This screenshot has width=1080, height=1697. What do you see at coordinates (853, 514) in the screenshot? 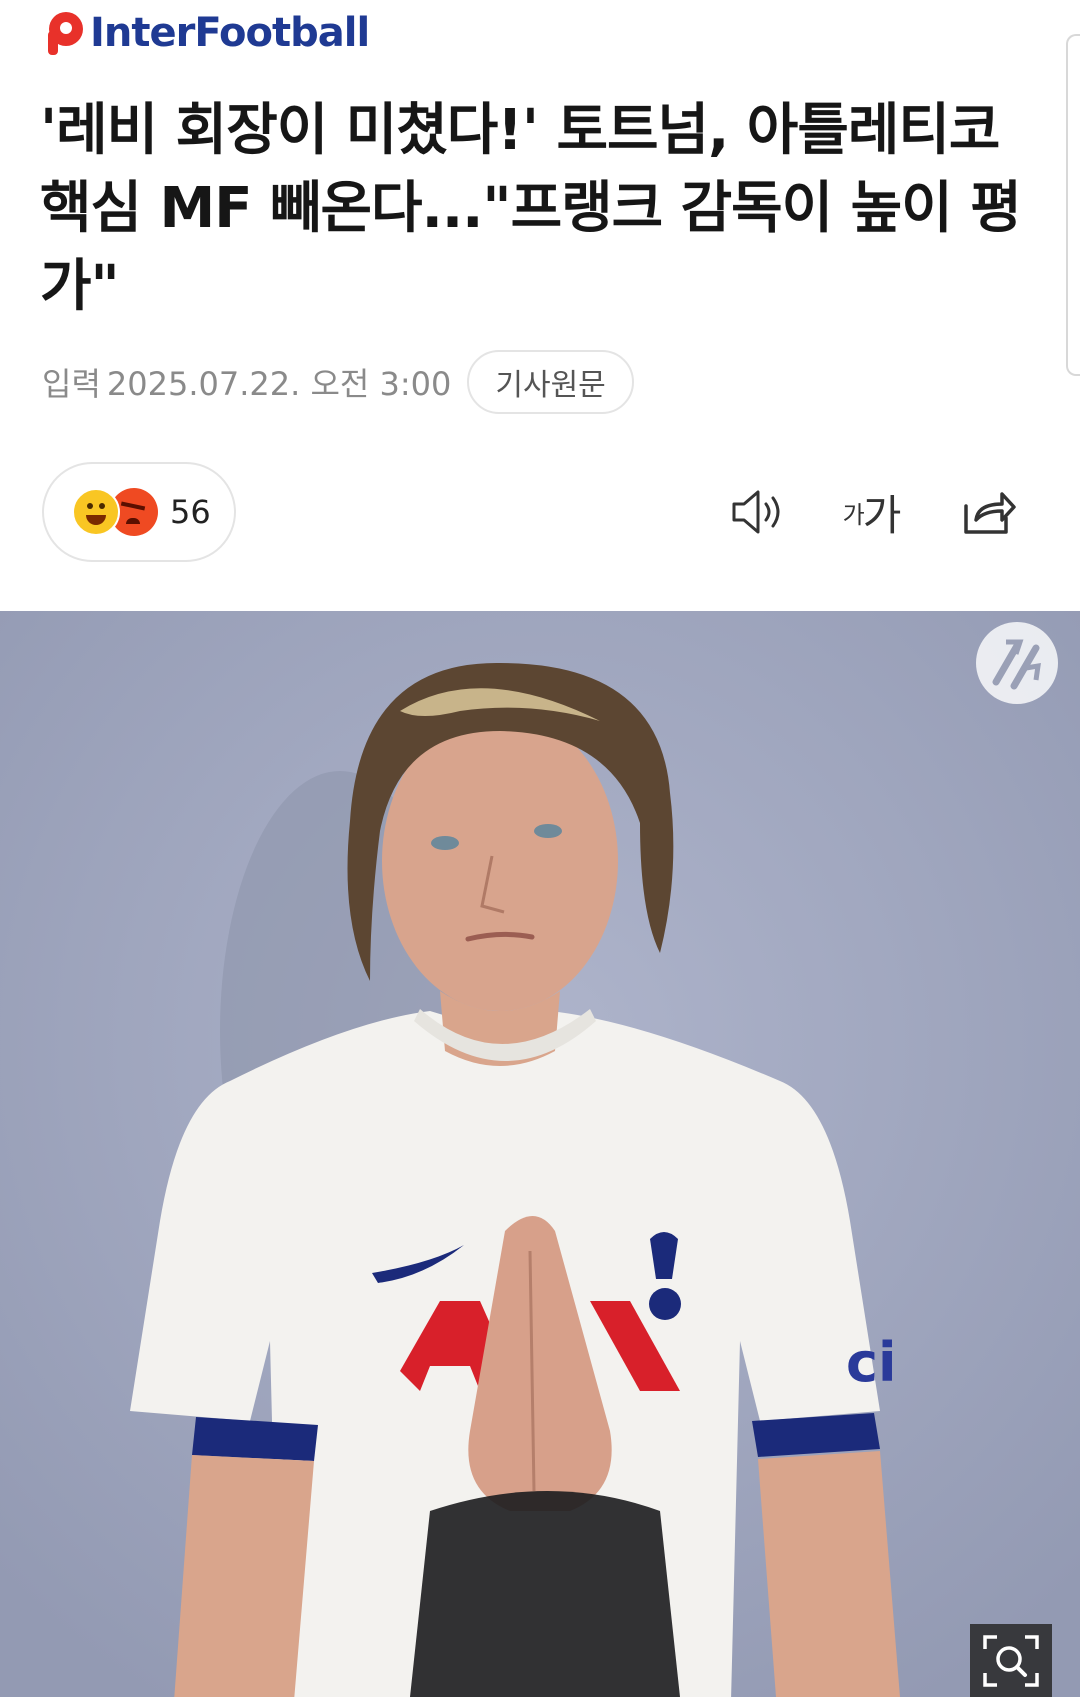
I see `font-small-glyph: 가` at bounding box center [853, 514].